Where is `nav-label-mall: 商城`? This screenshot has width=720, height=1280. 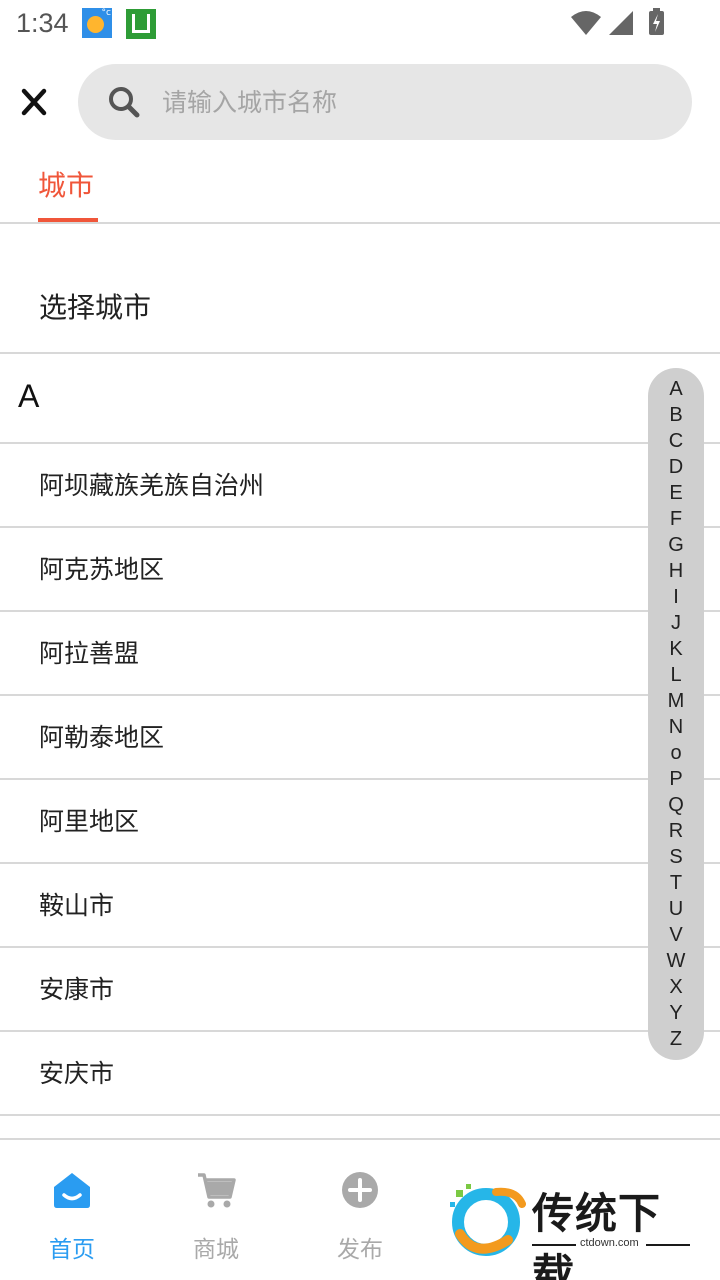
nav-label-mall: 商城 is located at coordinates (216, 1250).